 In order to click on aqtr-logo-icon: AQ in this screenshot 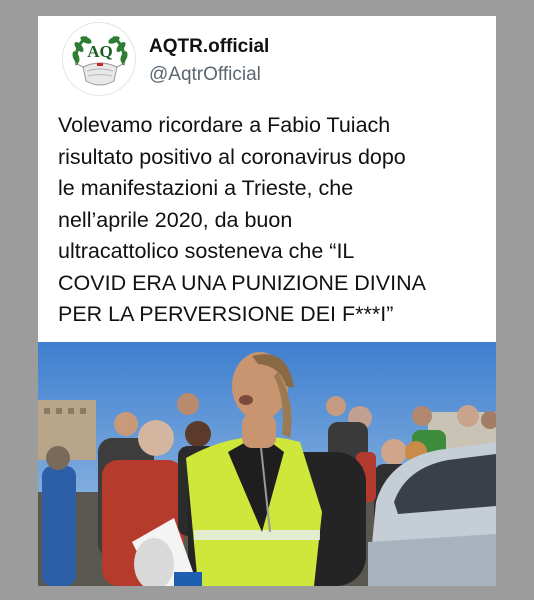, I will do `click(100, 60)`.